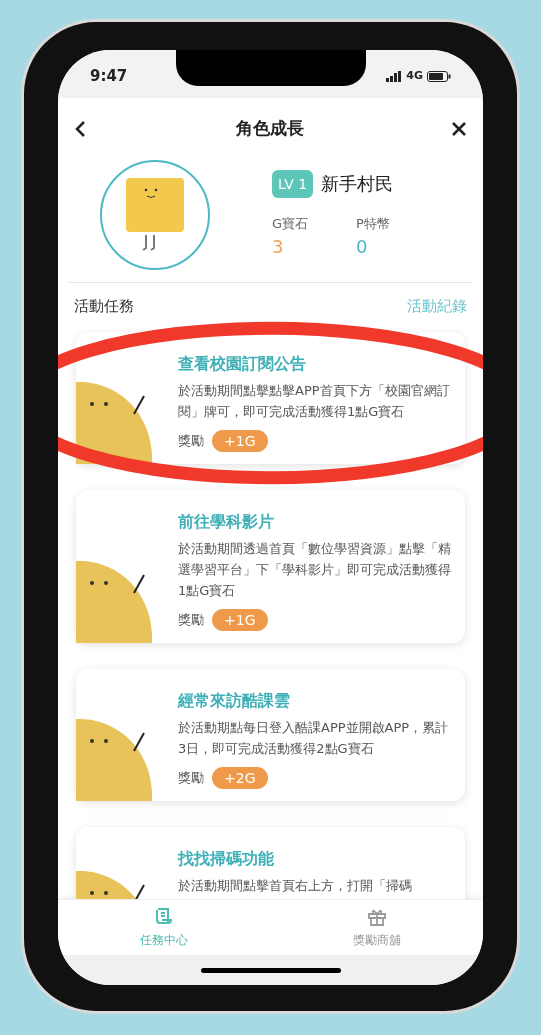  I want to click on task-card: 經常來訪酷課雲 於活動期點每日登入酷課APP並開啟APP，累計3日，即可完成活動獲得2點G寶石 獎勵 +2G, so click(270, 734).